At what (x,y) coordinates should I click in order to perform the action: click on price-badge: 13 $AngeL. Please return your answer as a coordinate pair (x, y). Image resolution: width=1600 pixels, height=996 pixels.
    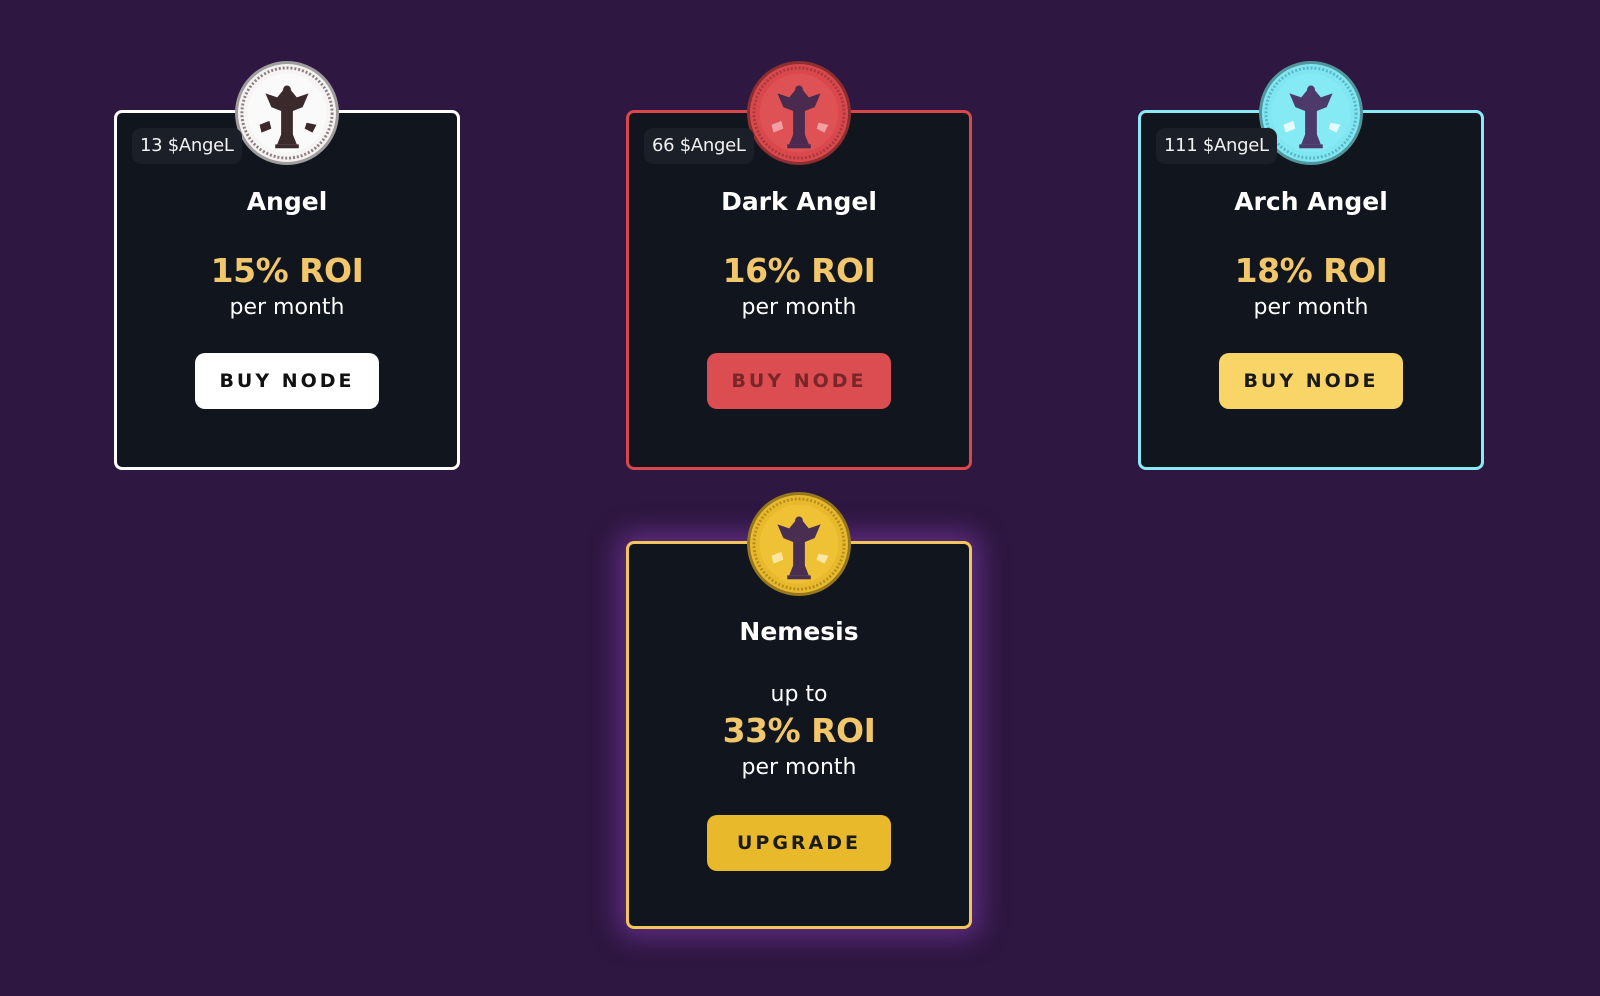
    Looking at the image, I should click on (187, 146).